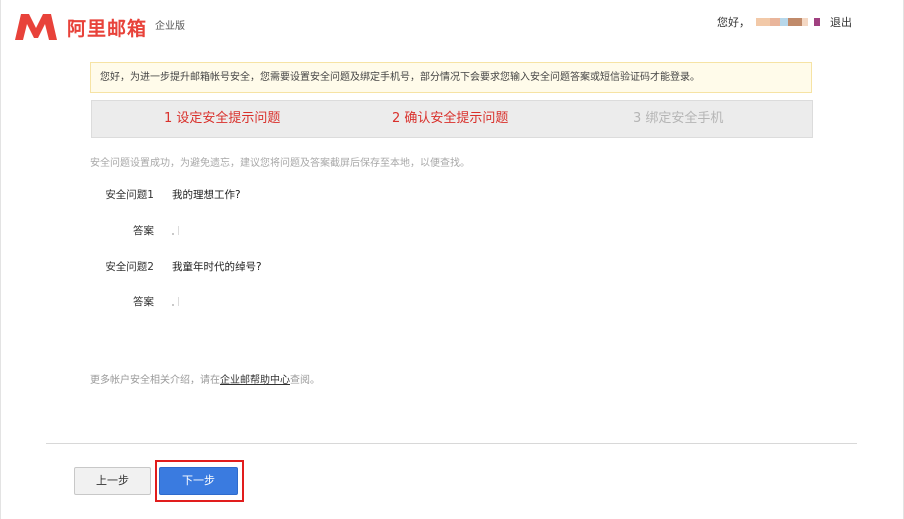 This screenshot has height=519, width=904. Describe the element at coordinates (280, 163) in the screenshot. I see `save-hint: 安全问题设置成功，为避免遗忘，建议您将问题及答案截屏后保存至本地，以便查找。` at that location.